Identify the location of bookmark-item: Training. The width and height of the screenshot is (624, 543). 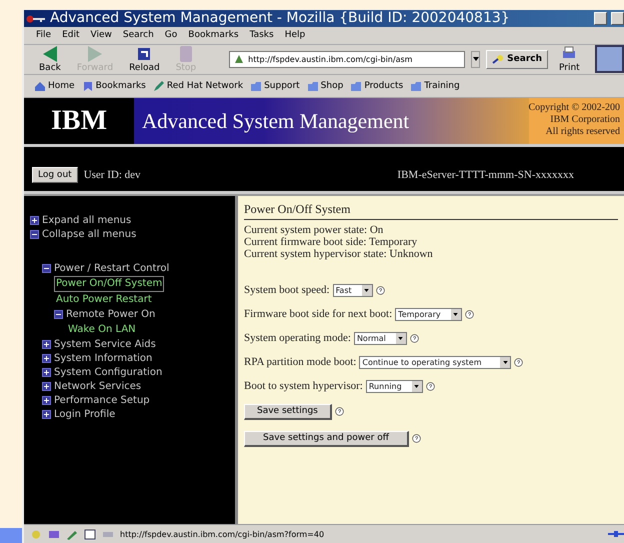
(435, 86).